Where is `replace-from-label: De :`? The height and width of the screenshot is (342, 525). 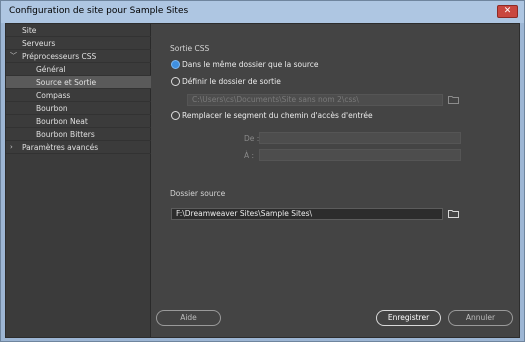
replace-from-label: De : is located at coordinates (252, 138).